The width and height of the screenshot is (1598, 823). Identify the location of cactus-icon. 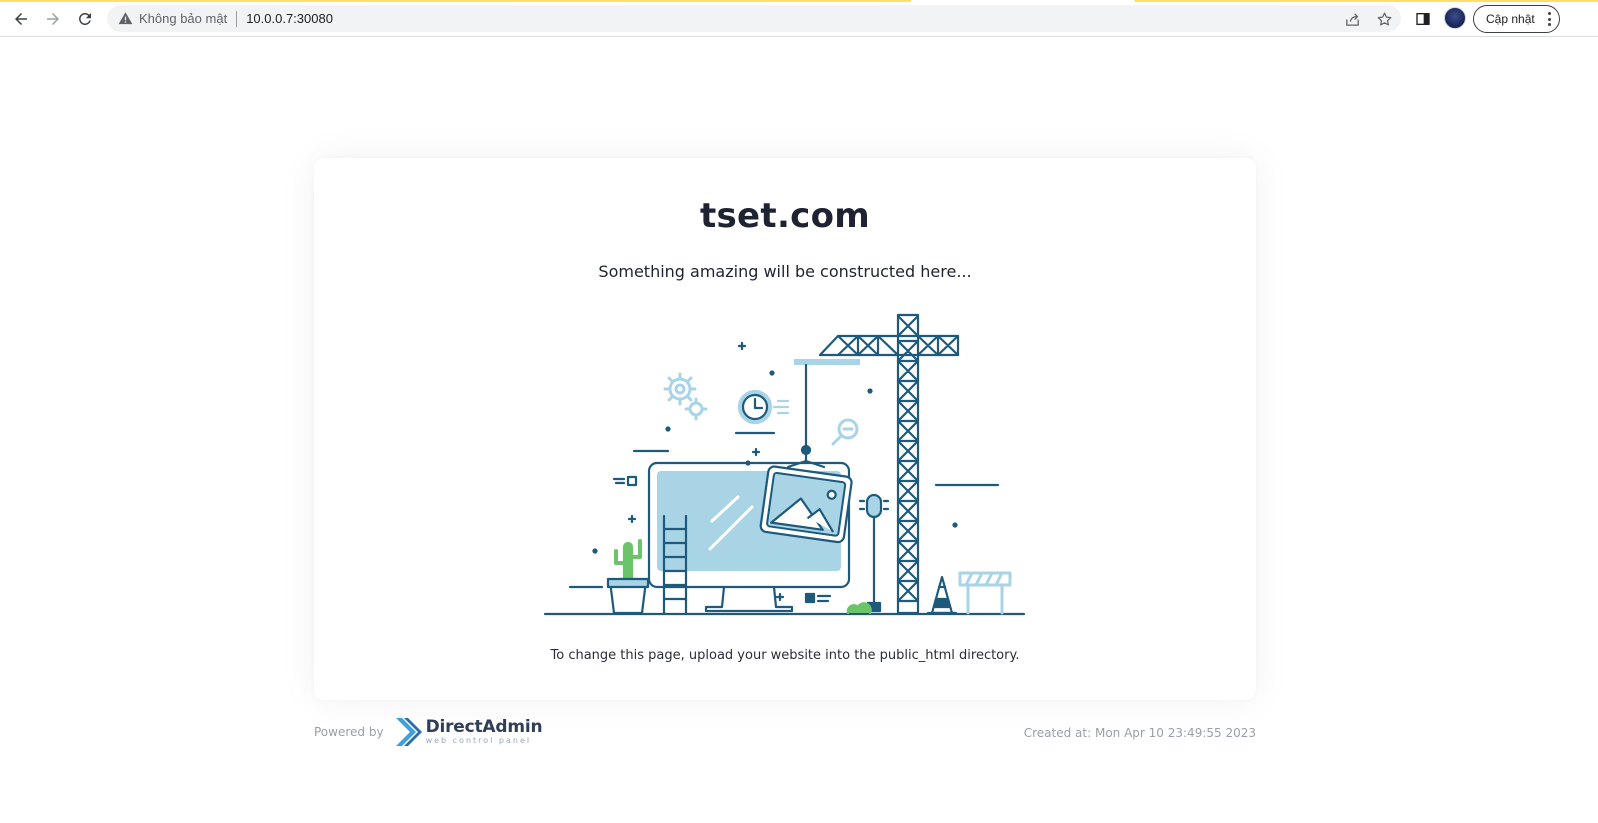
(628, 577).